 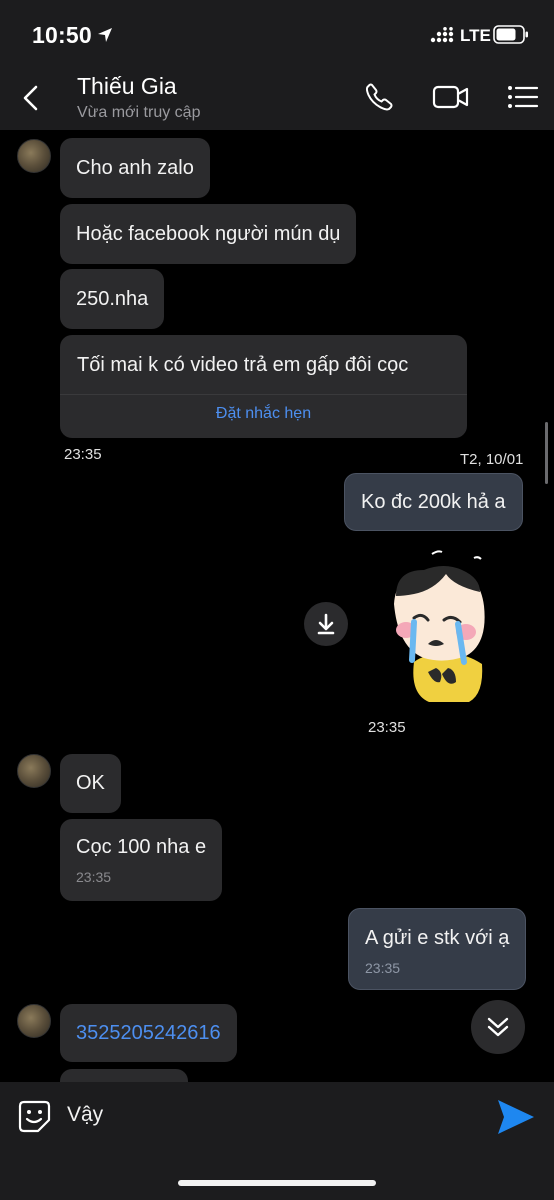 I want to click on message-bubble-incoming, so click(x=124, y=1075).